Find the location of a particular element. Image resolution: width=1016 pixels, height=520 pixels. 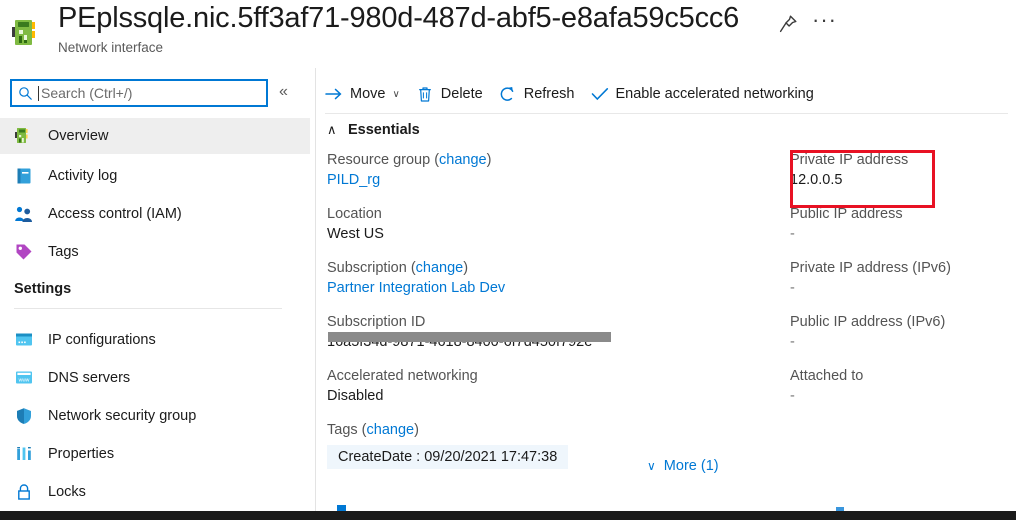

field-value: Disabled is located at coordinates (355, 396).